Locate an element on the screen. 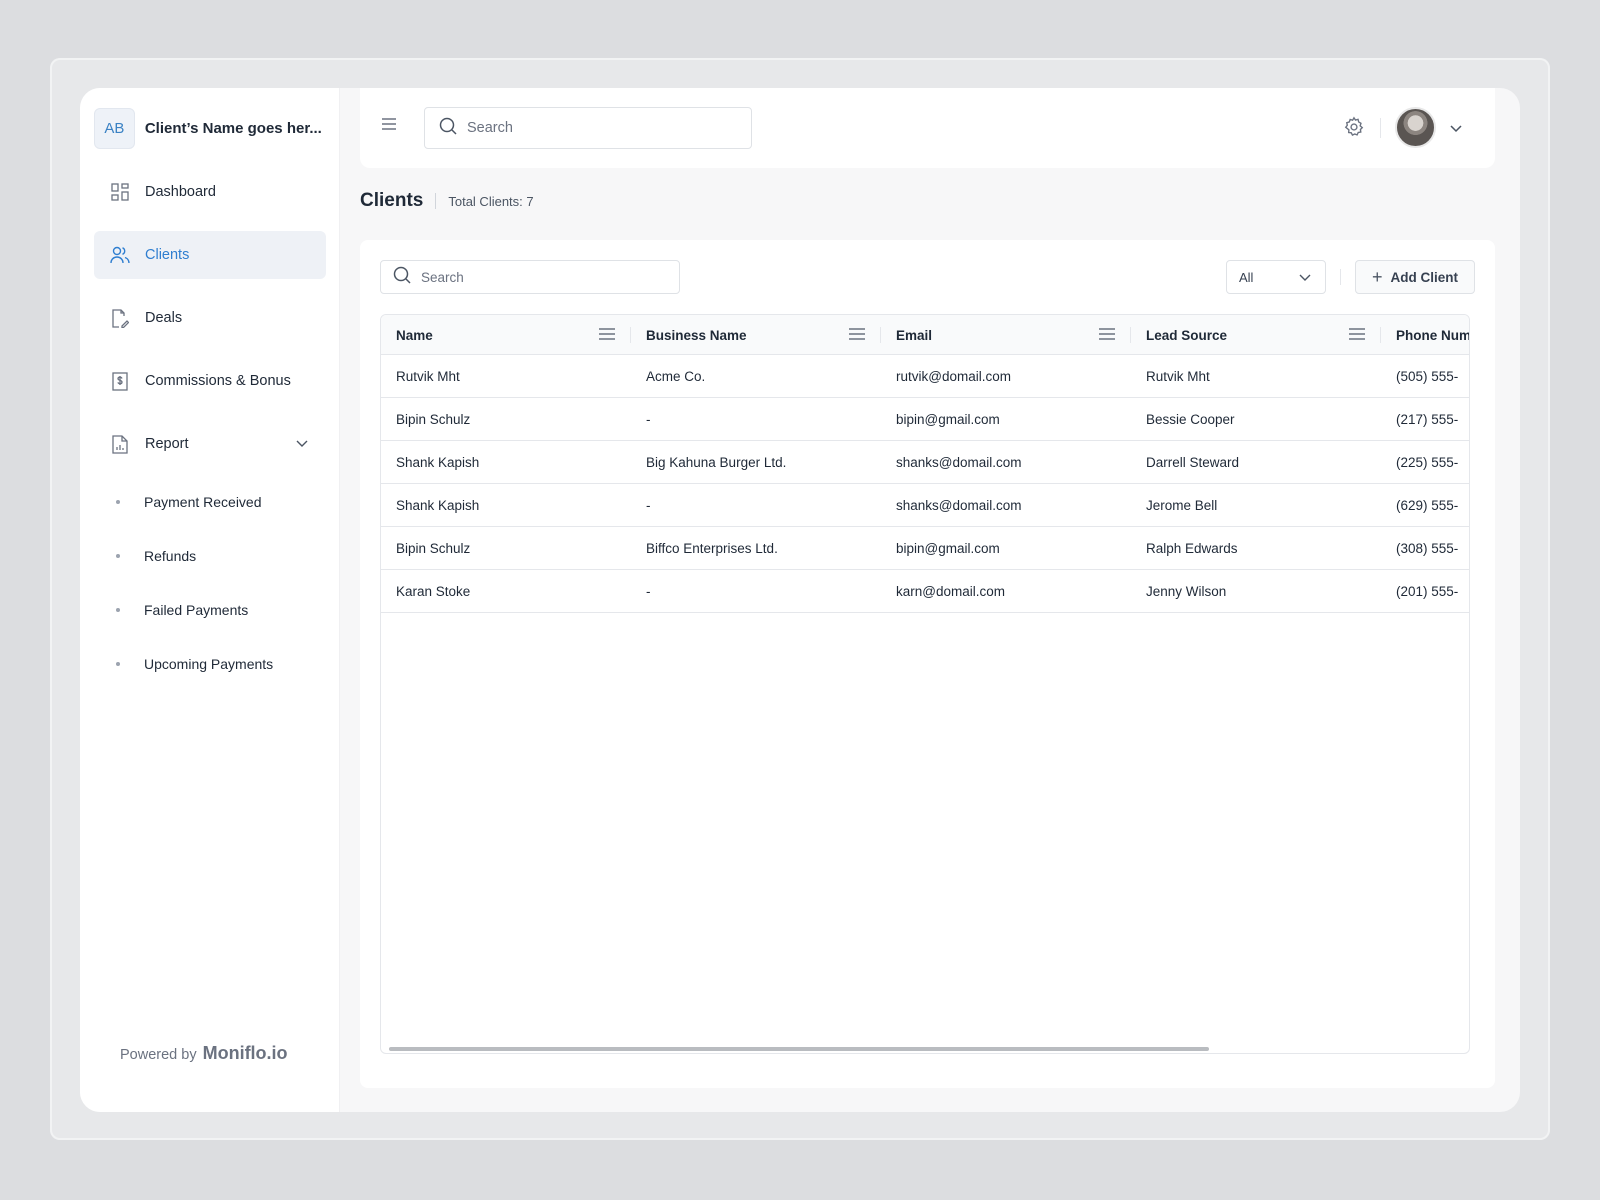 The height and width of the screenshot is (1200, 1600). sidebar-item-label: Clients is located at coordinates (167, 255).